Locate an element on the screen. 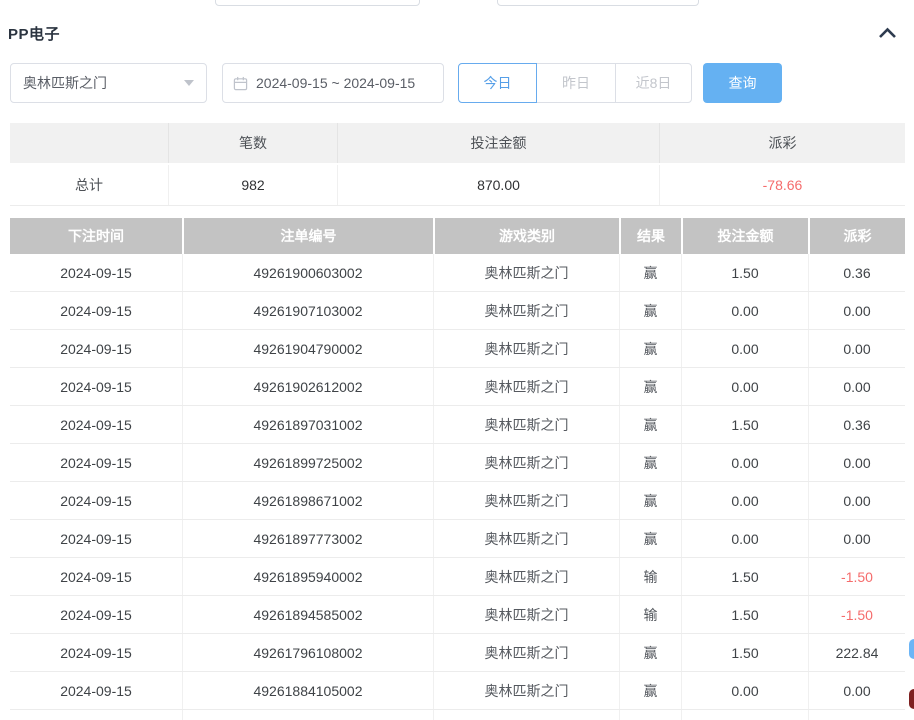 This screenshot has width=914, height=720. query-button: 查询 is located at coordinates (742, 83).